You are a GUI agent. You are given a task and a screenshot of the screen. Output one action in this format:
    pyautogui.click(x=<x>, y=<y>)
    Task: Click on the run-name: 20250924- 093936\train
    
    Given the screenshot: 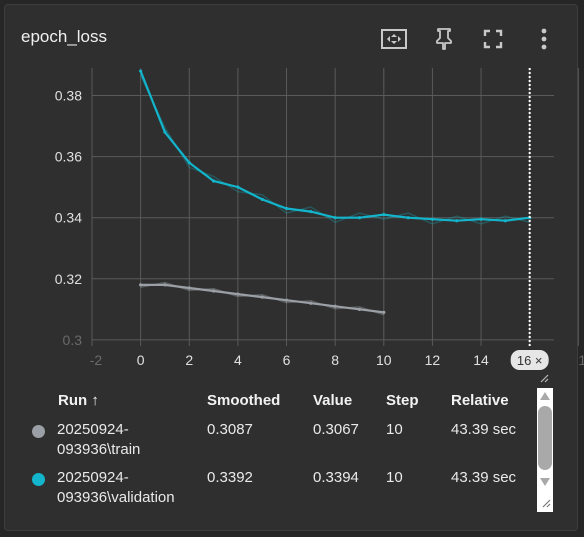 What is the action you would take?
    pyautogui.click(x=99, y=439)
    